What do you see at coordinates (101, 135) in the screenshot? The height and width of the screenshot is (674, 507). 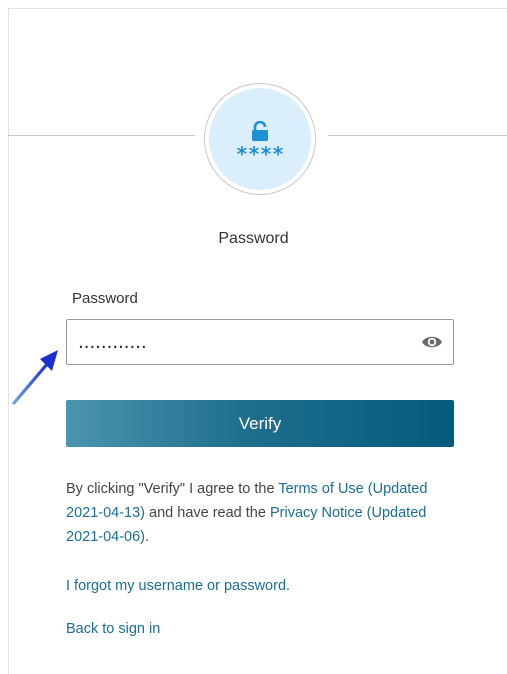 I see `divider-left` at bounding box center [101, 135].